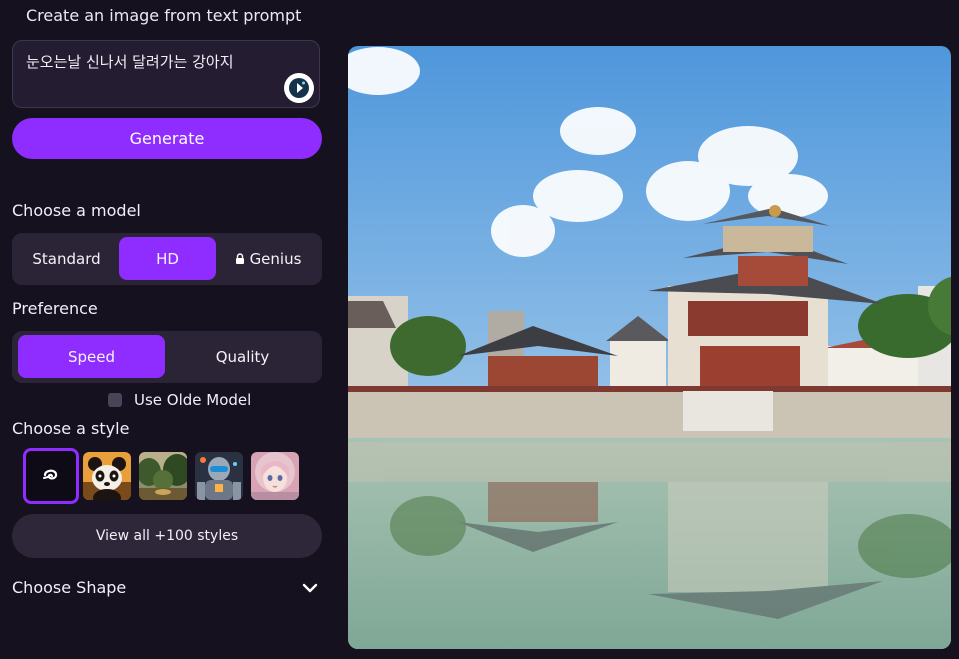 This screenshot has width=959, height=659. Describe the element at coordinates (167, 590) in the screenshot. I see `choose-shape-toggle: Choose Shape` at that location.